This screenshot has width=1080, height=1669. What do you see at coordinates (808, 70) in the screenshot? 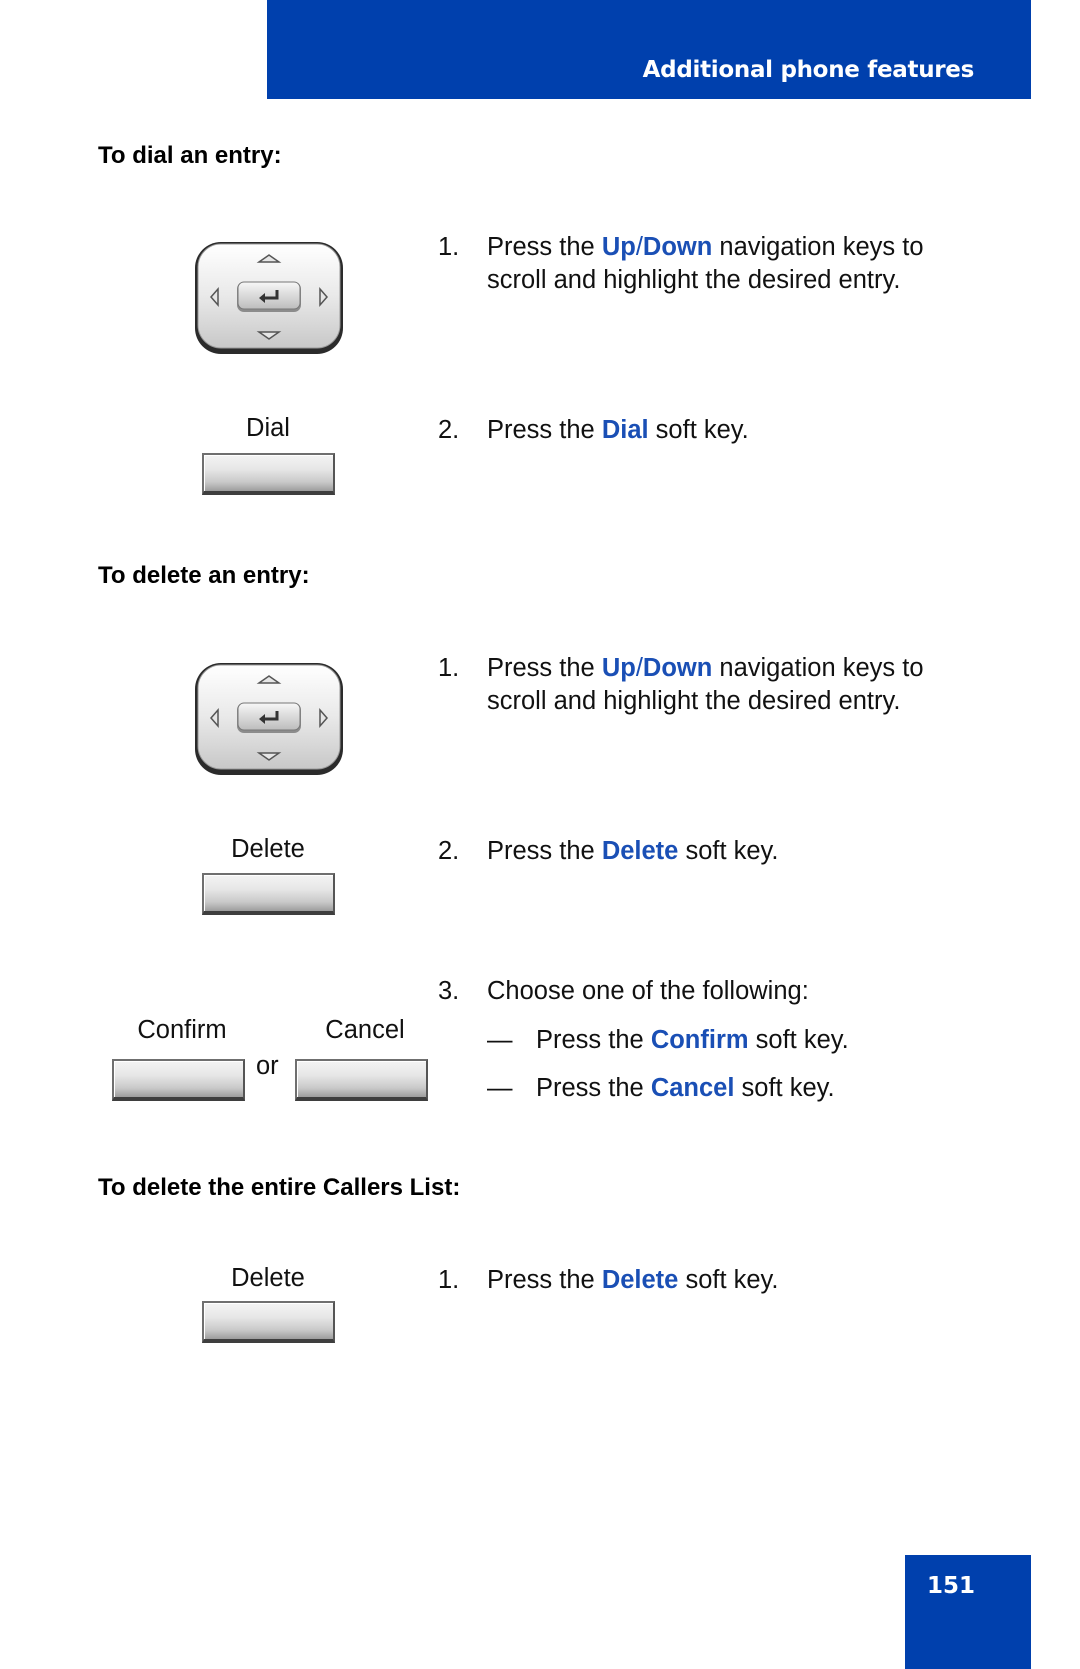
I see `chapter-title: Additional phone features` at bounding box center [808, 70].